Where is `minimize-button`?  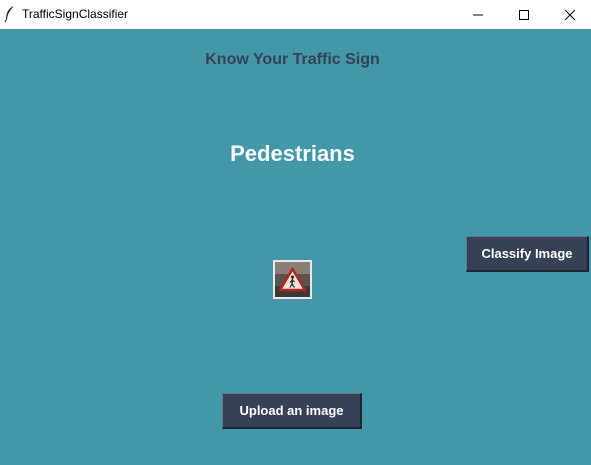 minimize-button is located at coordinates (478, 14).